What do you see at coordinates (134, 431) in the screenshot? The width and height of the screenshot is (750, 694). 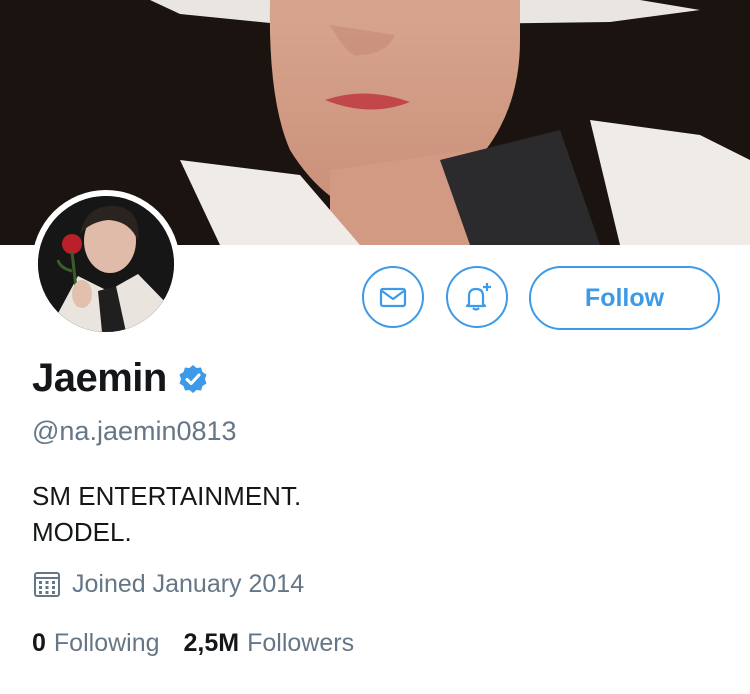 I see `profile-handle: @na.jaemin0813` at bounding box center [134, 431].